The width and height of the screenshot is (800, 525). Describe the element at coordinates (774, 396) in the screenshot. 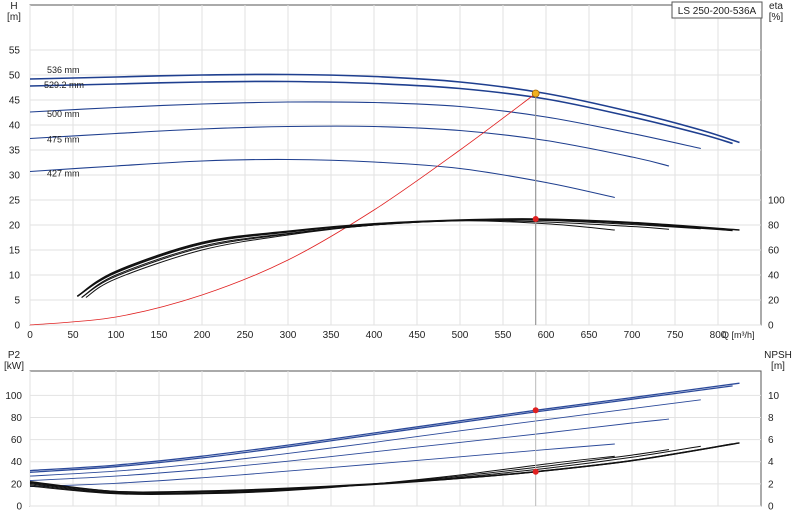

I see `npsh-tick-label: 10` at that location.